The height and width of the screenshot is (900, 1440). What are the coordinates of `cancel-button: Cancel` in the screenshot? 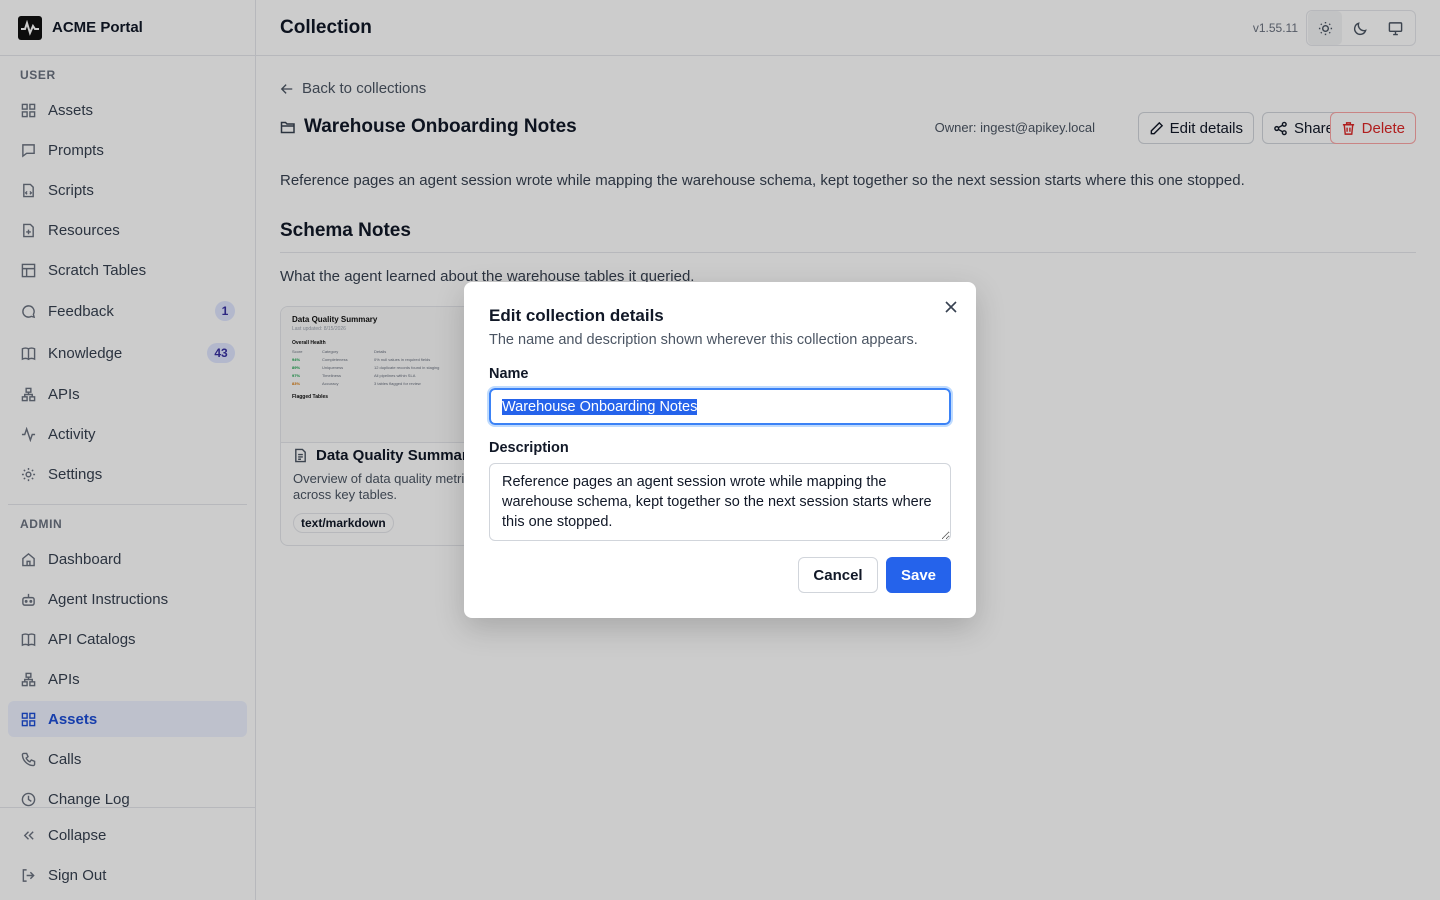 It's located at (838, 575).